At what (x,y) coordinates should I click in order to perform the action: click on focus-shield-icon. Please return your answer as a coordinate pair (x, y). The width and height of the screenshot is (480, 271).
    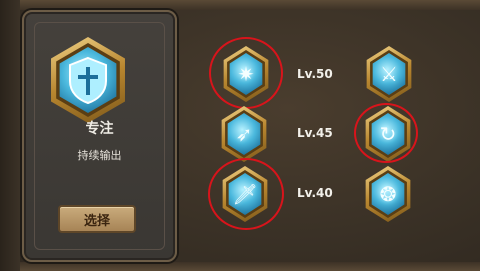
    Looking at the image, I should click on (88, 80).